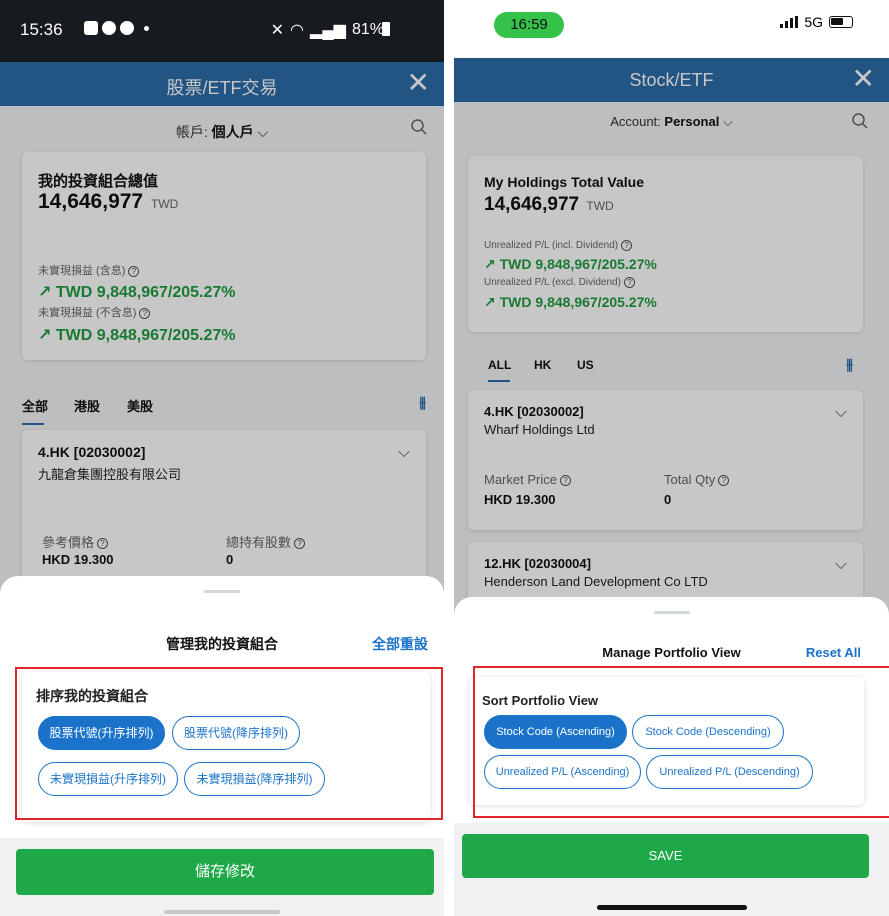 The image size is (889, 916). What do you see at coordinates (671, 30) in the screenshot?
I see `status-bar: 16:59 5G` at bounding box center [671, 30].